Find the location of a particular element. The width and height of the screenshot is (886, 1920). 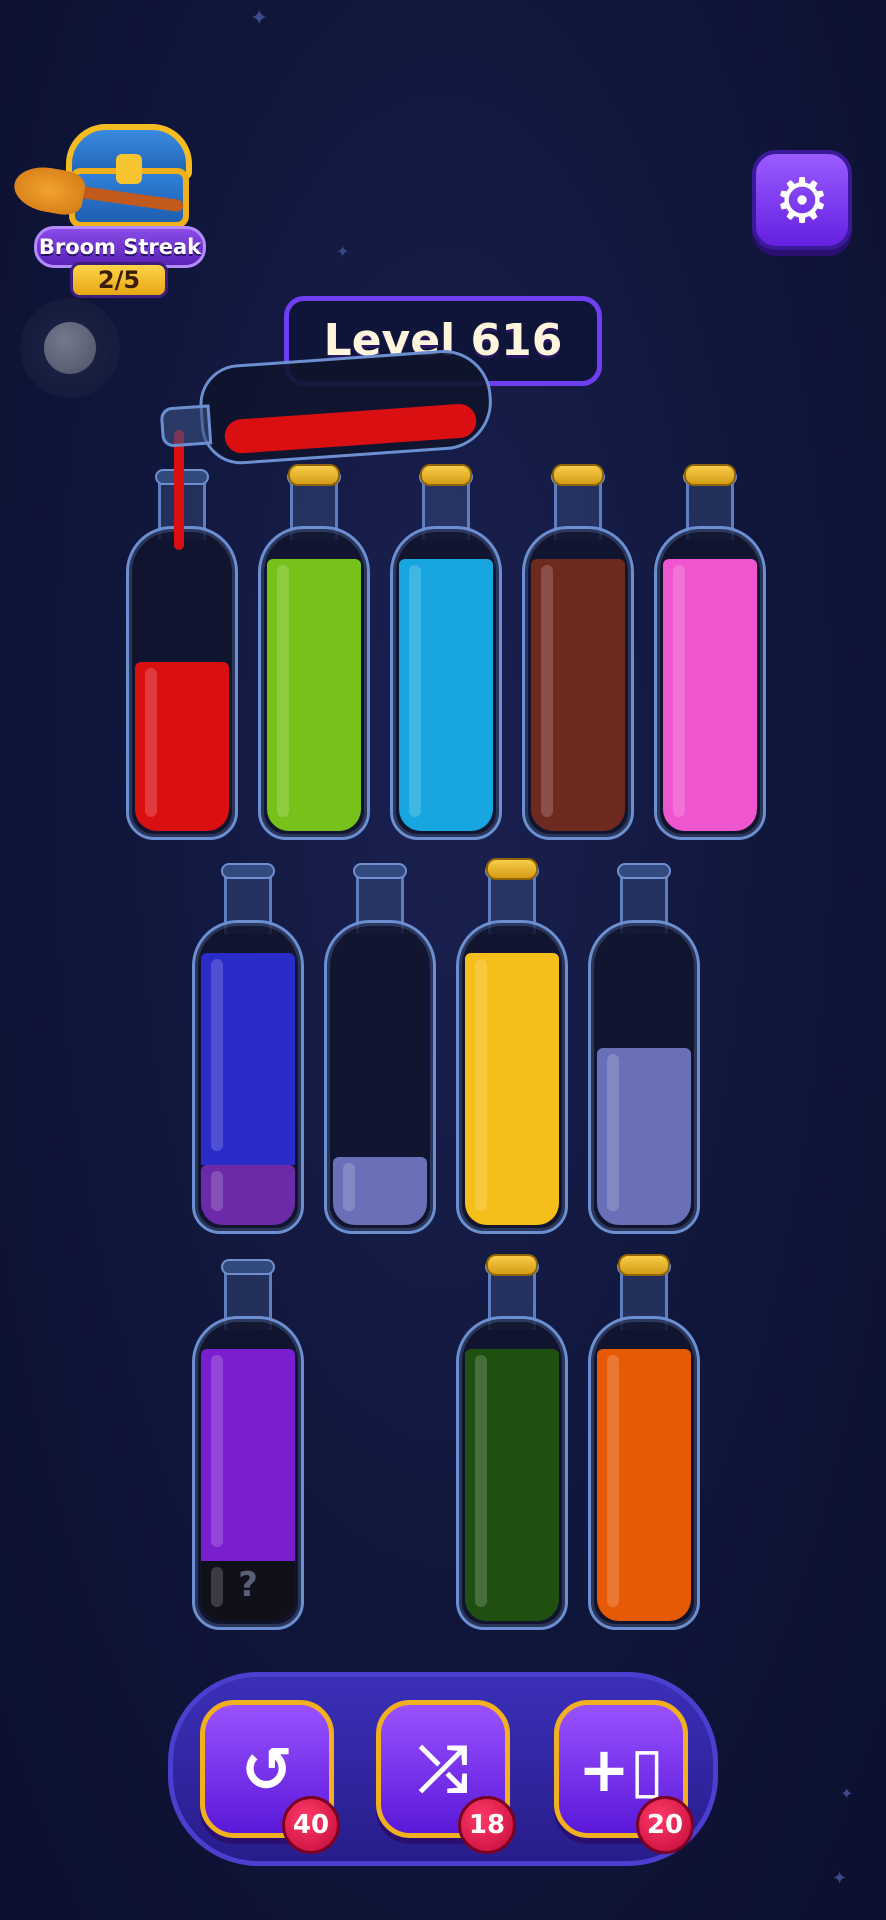

count-badge: 18 is located at coordinates (487, 1825).